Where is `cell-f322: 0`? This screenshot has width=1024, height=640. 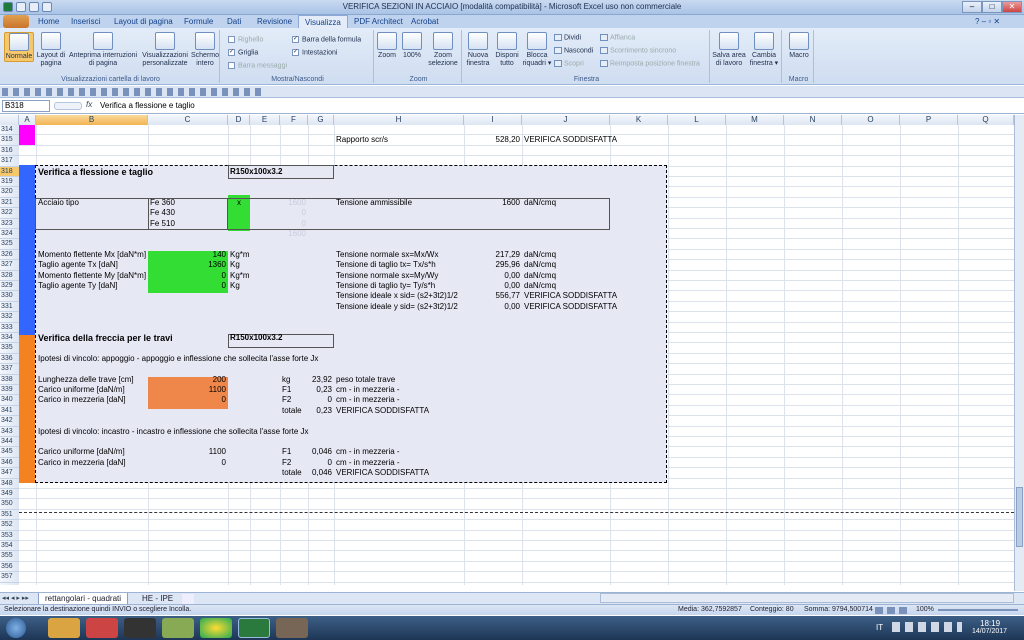
cell-f322: 0 is located at coordinates (294, 213).